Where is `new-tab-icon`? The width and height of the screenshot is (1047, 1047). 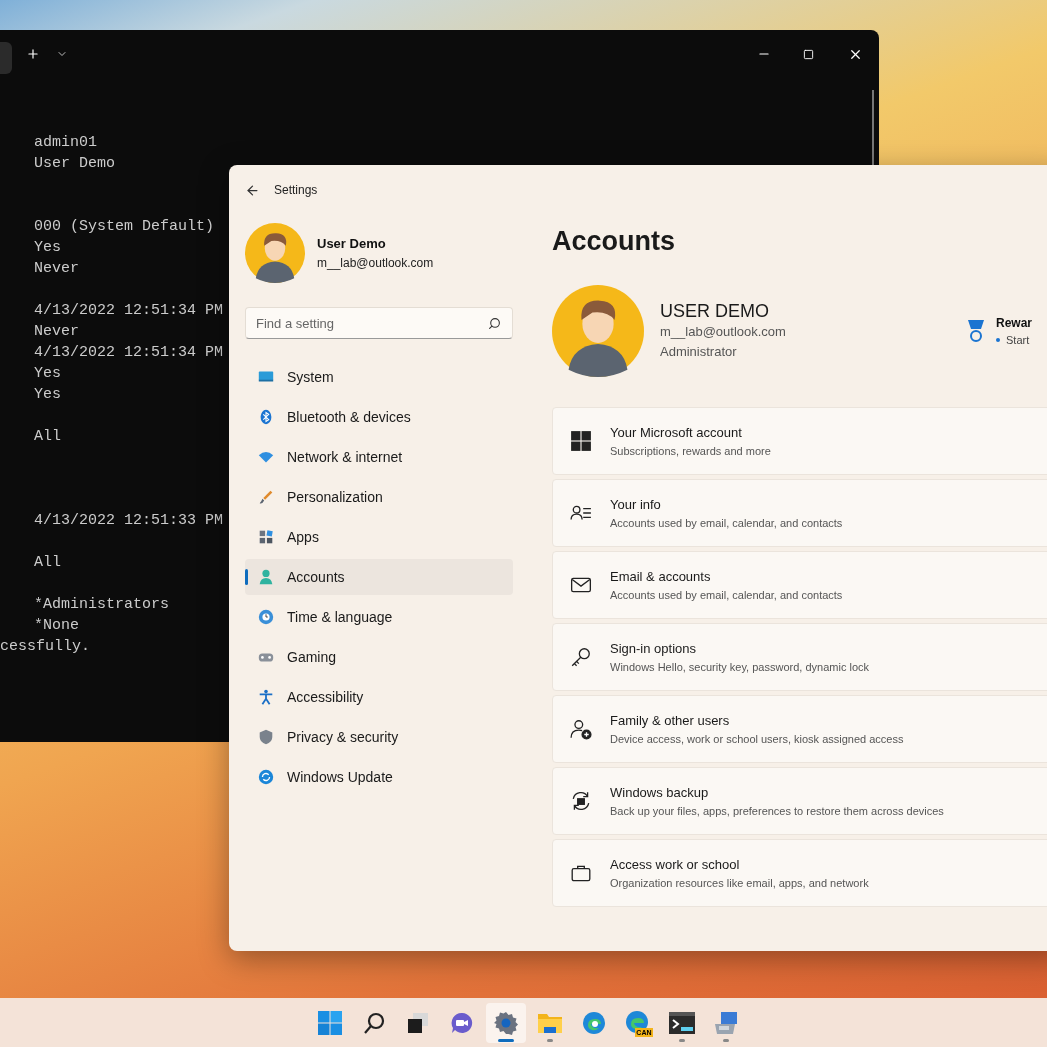
new-tab-icon is located at coordinates (33, 54).